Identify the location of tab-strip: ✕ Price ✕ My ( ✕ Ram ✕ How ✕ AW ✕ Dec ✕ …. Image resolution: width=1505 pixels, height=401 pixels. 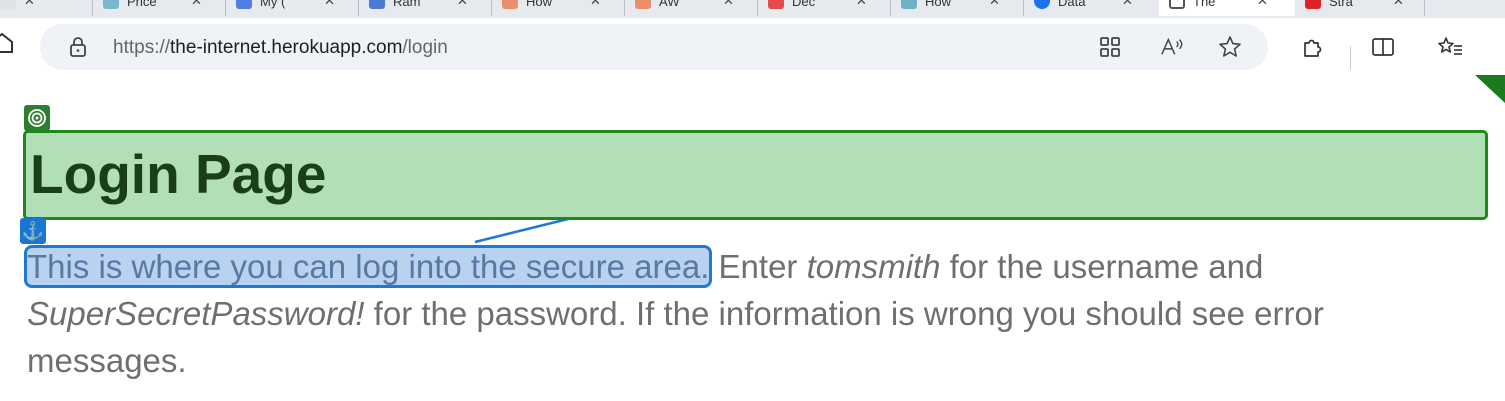
(752, 9).